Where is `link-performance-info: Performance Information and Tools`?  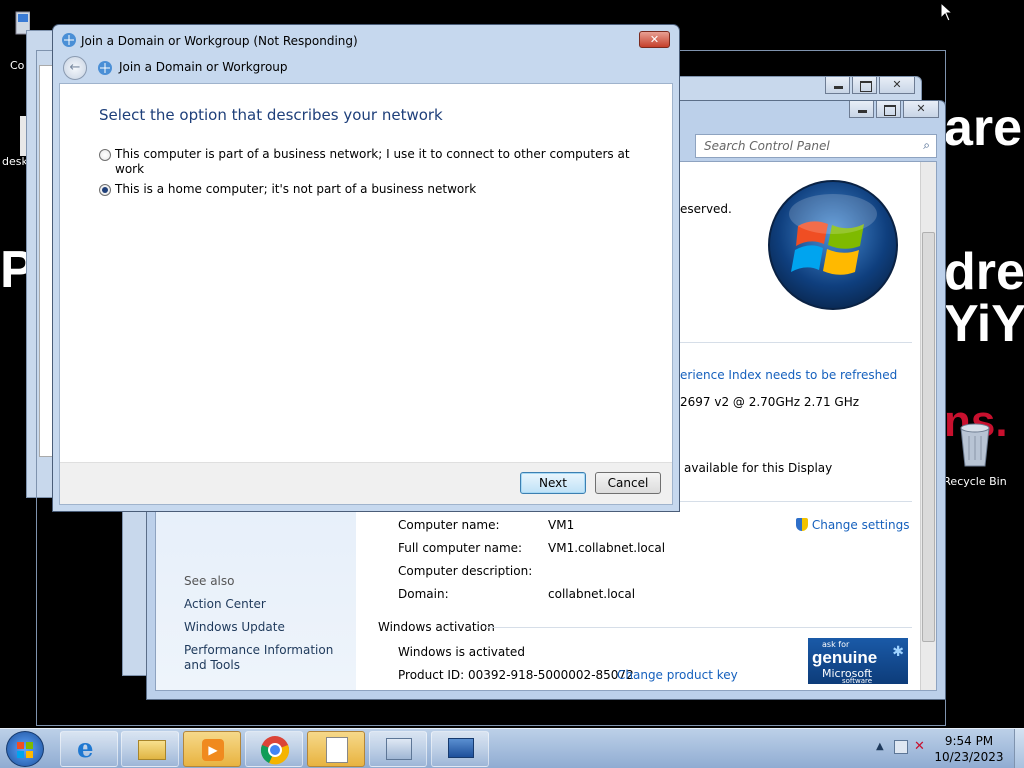 link-performance-info: Performance Information and Tools is located at coordinates (269, 658).